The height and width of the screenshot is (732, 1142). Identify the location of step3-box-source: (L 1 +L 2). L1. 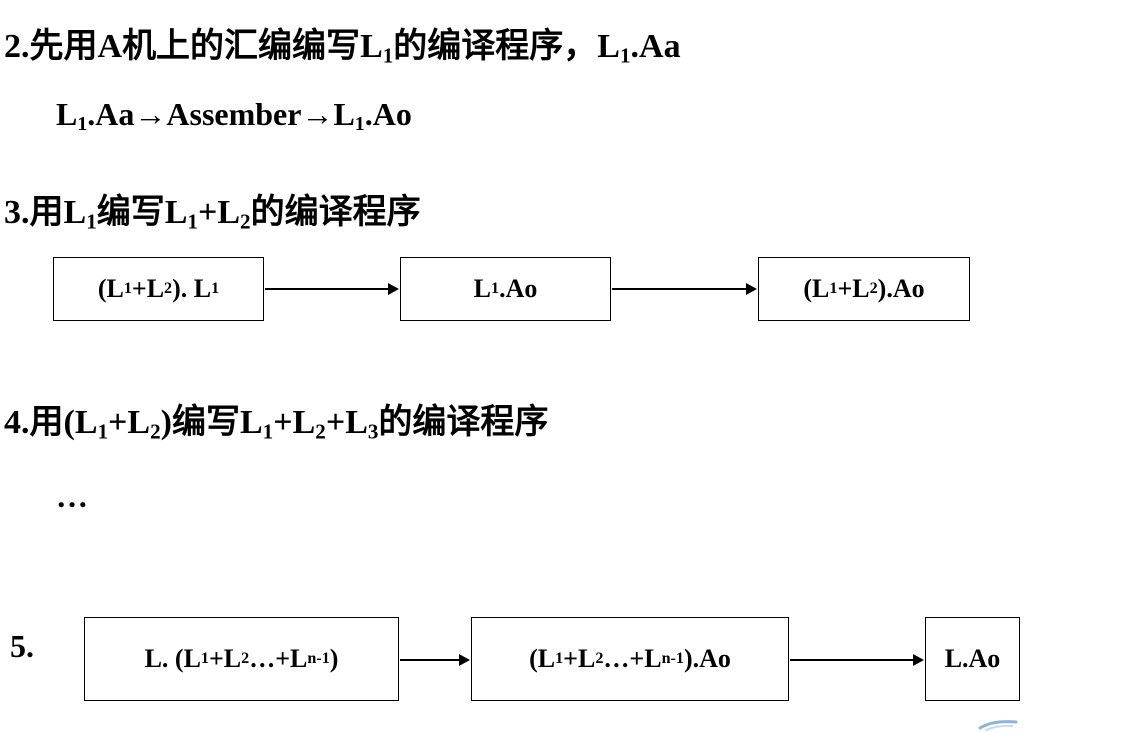
(158, 289).